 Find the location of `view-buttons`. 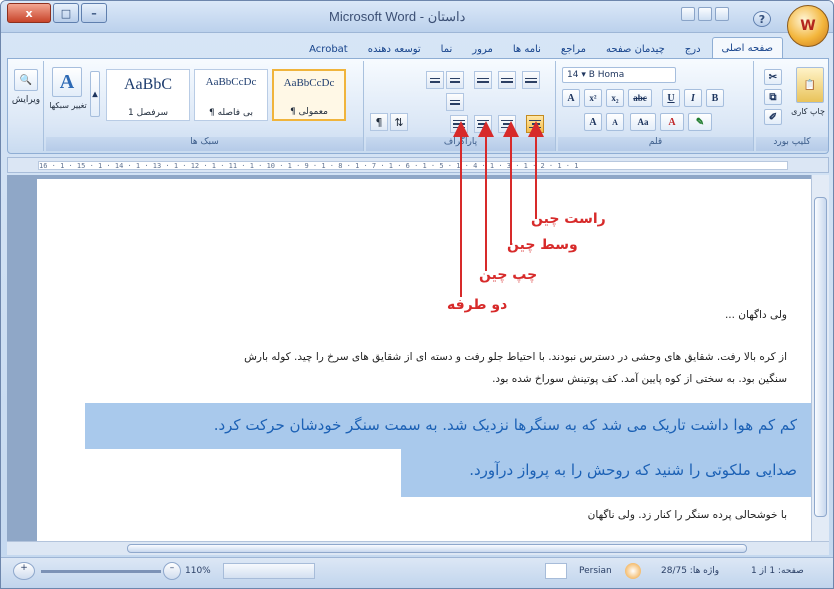

view-buttons is located at coordinates (269, 571).